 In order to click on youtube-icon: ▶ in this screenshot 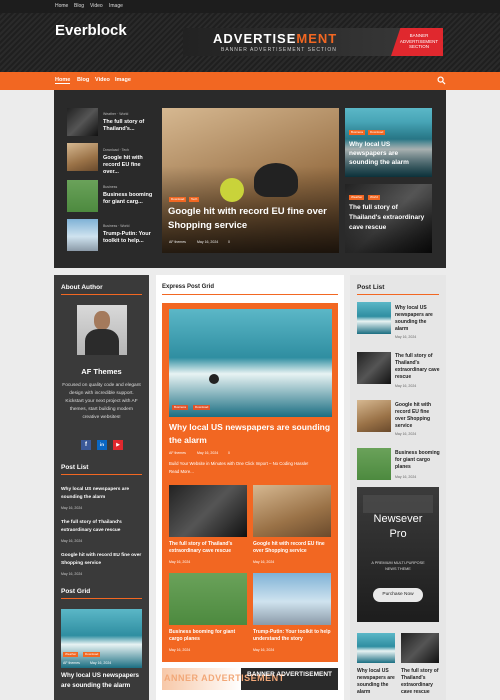, I will do `click(118, 445)`.